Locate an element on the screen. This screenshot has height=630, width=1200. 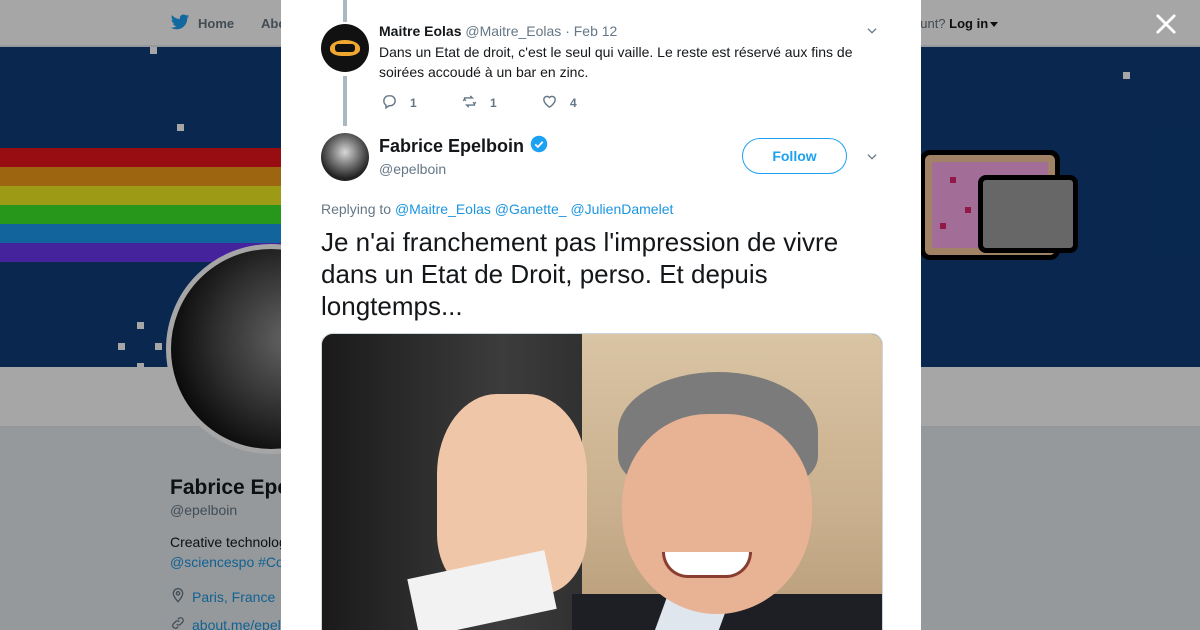
tweet-author-name-row: Fabrice Epelboin is located at coordinates (463, 146).